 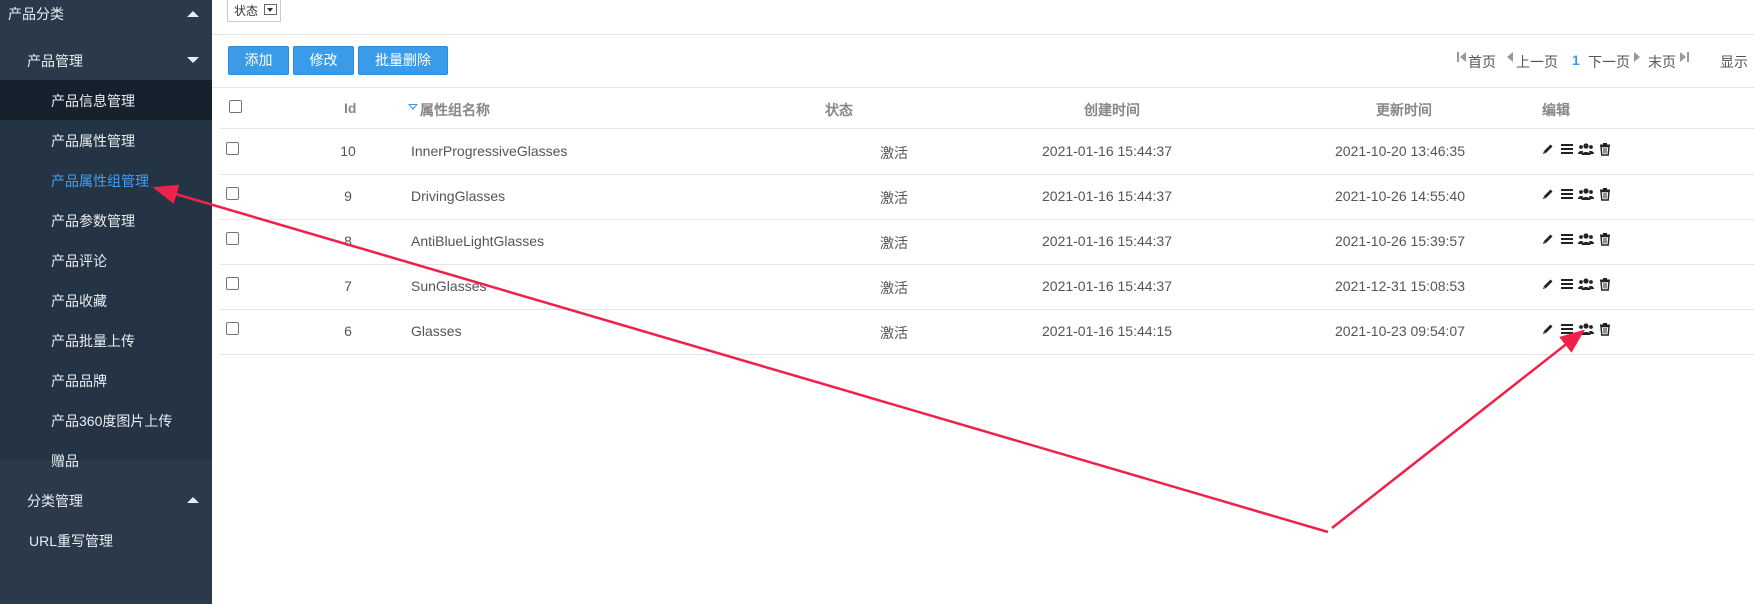 What do you see at coordinates (413, 107) in the screenshot?
I see `sort-desc-icon` at bounding box center [413, 107].